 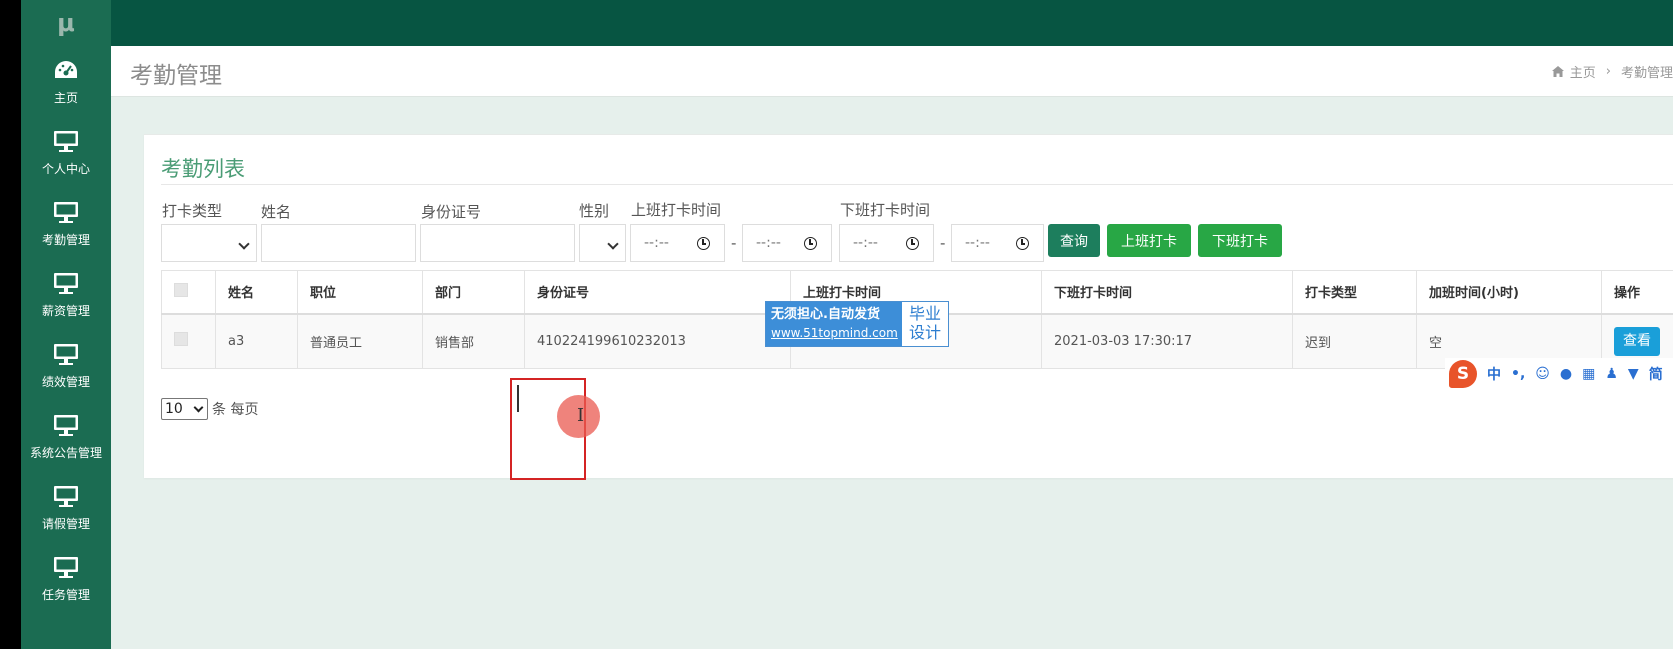 I want to click on gender-filter-select, so click(x=602, y=243).